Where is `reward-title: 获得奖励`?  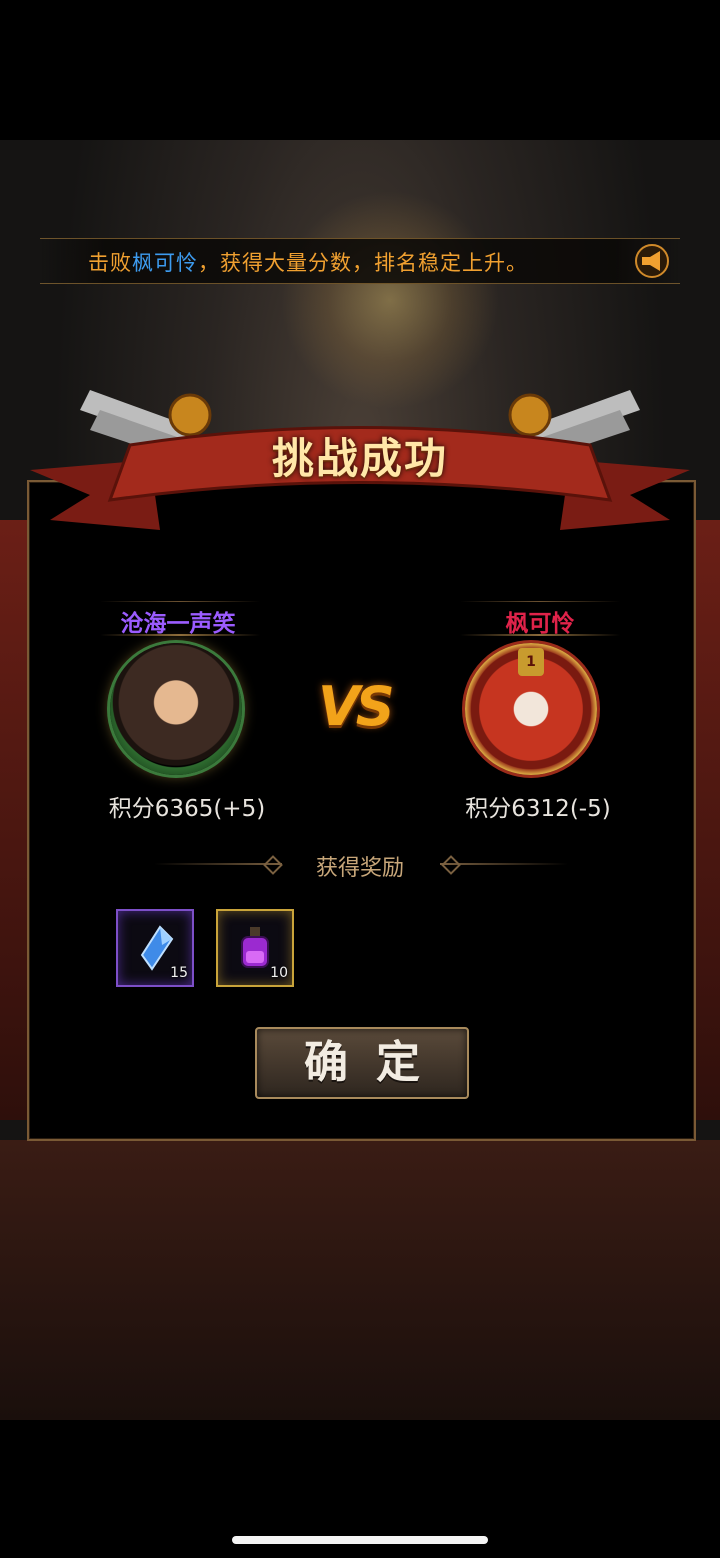
reward-title: 获得奖励 is located at coordinates (359, 868).